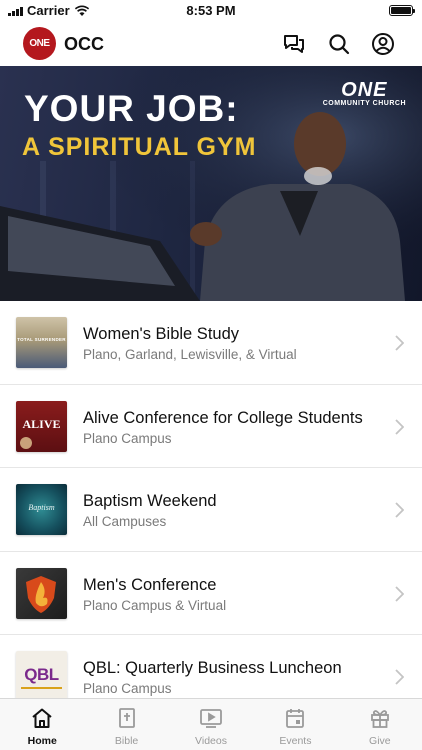 This screenshot has height=750, width=422. I want to click on list-item: Men's Conference Plano Campus & Virtual, so click(211, 593).